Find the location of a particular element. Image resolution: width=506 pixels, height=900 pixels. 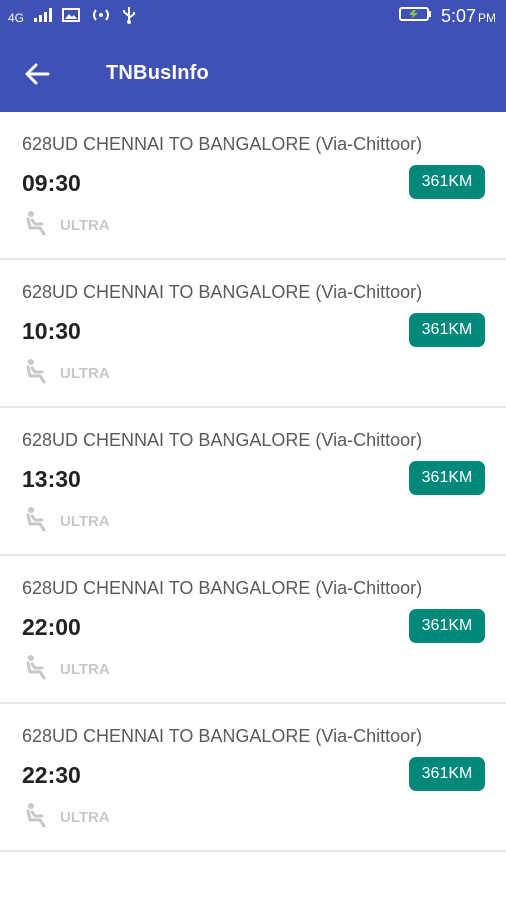

image-icon is located at coordinates (71, 17).